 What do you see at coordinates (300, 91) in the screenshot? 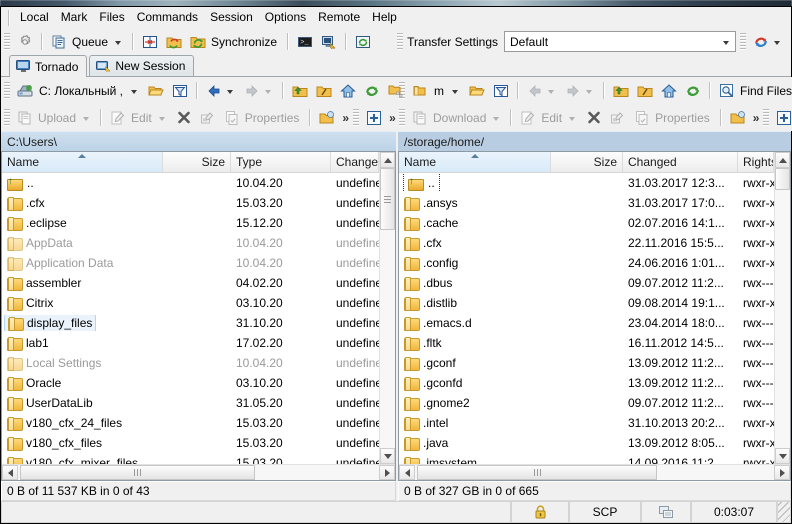
I see `local-parent-directory-button` at bounding box center [300, 91].